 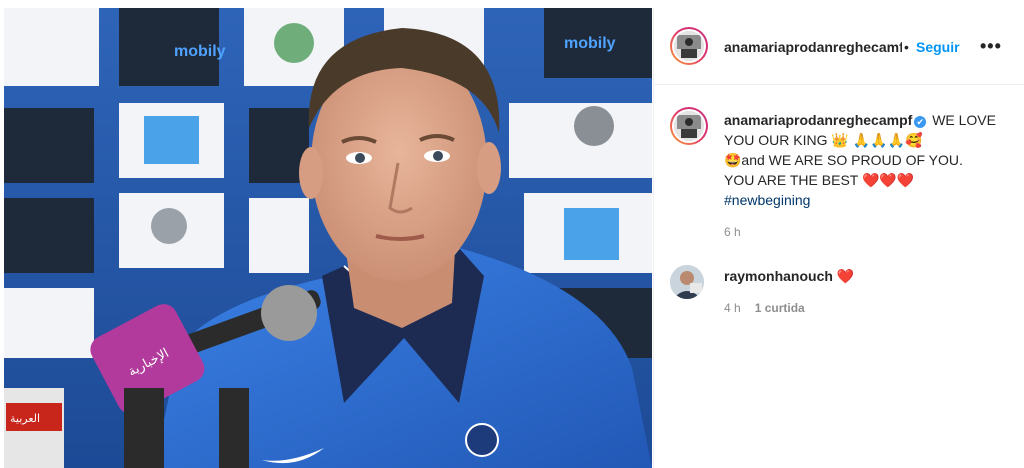 What do you see at coordinates (687, 282) in the screenshot?
I see `commenter-avatar` at bounding box center [687, 282].